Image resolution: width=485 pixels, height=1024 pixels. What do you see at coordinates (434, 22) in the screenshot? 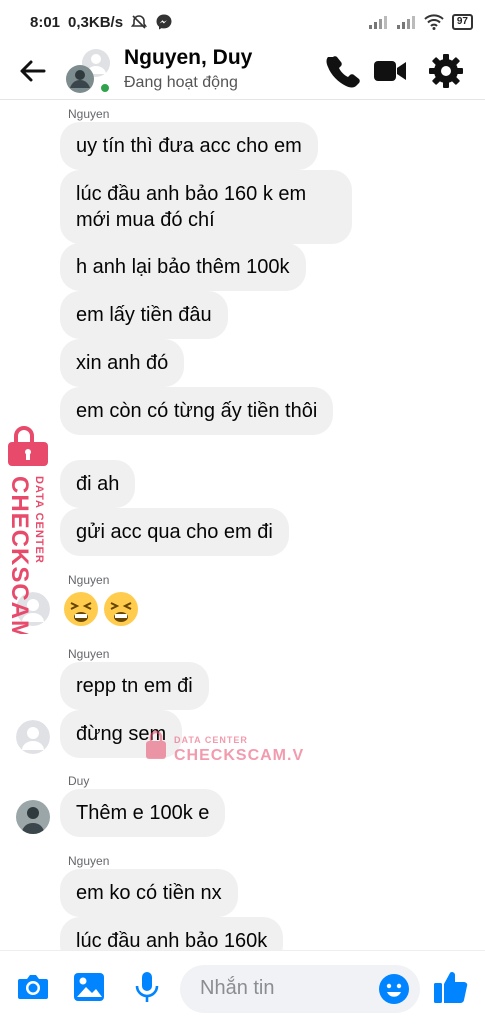
I see `wifi-icon` at bounding box center [434, 22].